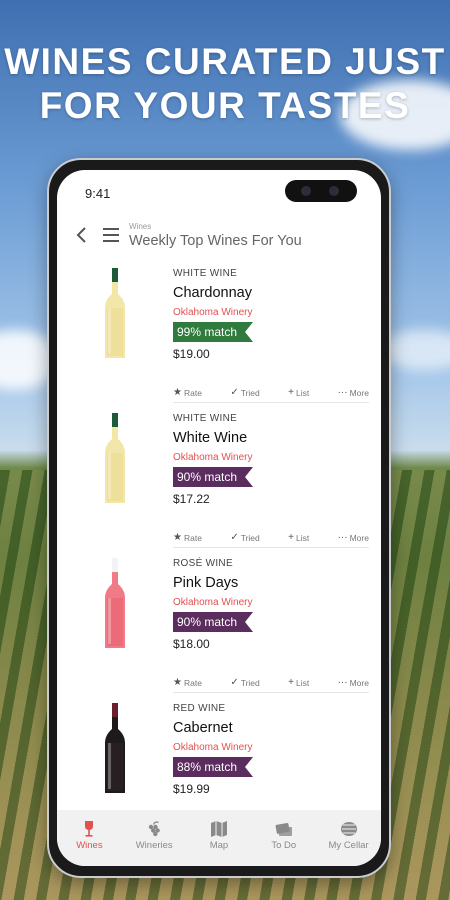  What do you see at coordinates (191, 354) in the screenshot?
I see `wine-price: $19.00` at bounding box center [191, 354].